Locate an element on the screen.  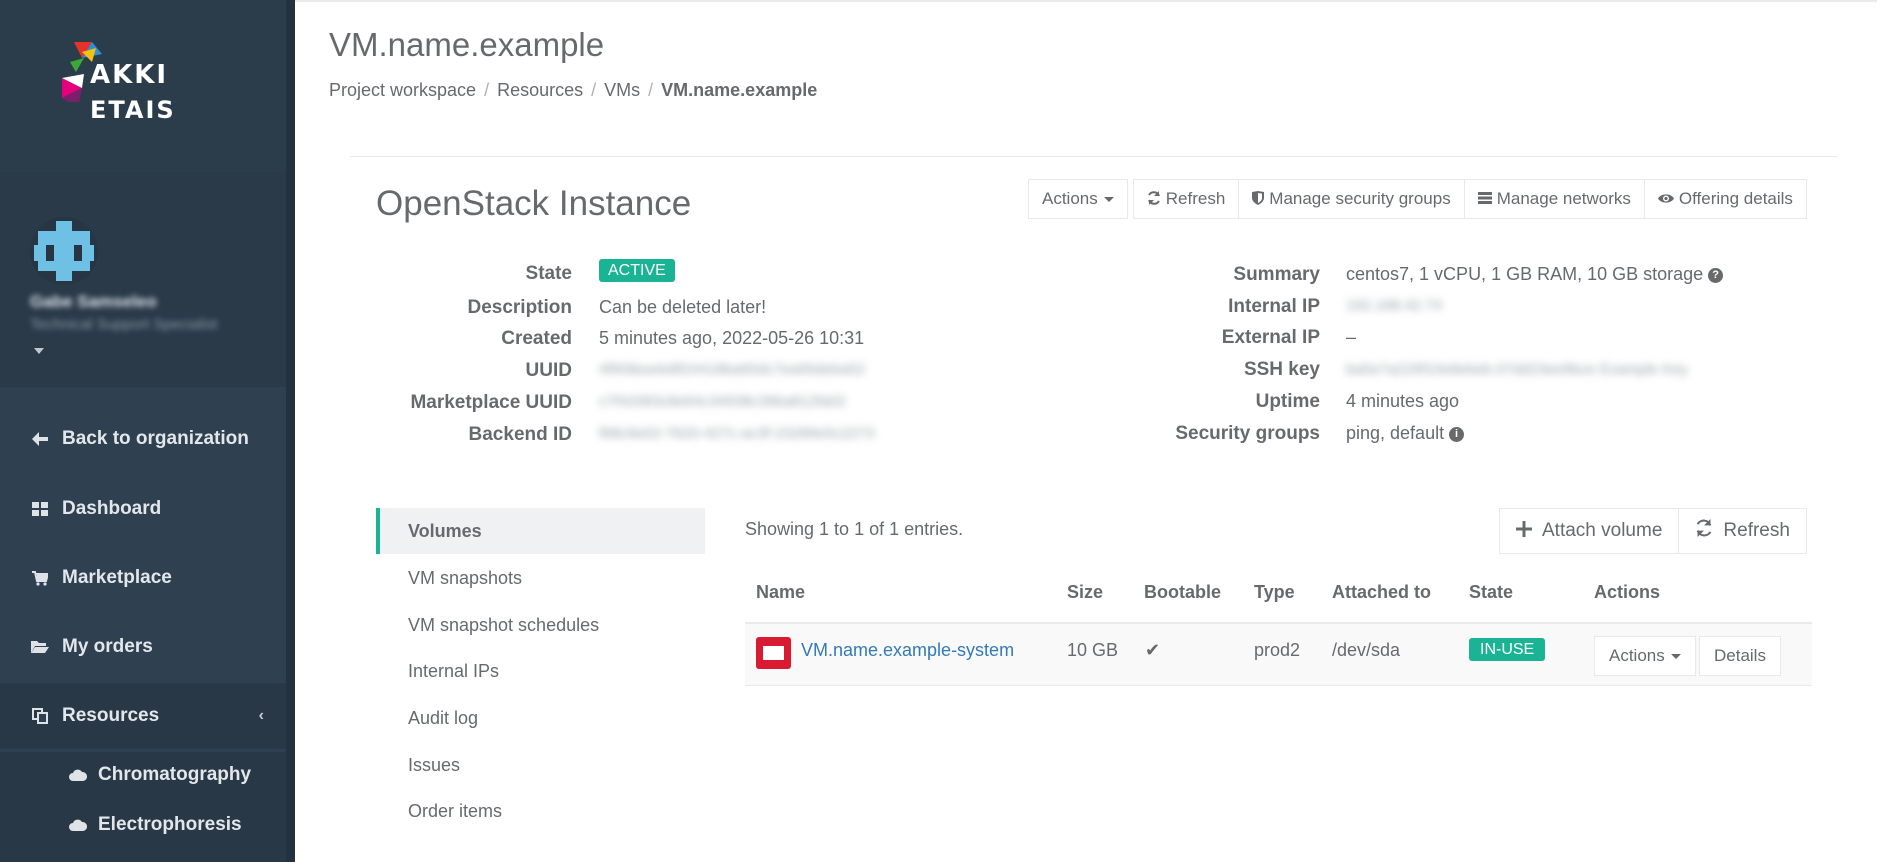
summary-label: Summary is located at coordinates (1276, 274).